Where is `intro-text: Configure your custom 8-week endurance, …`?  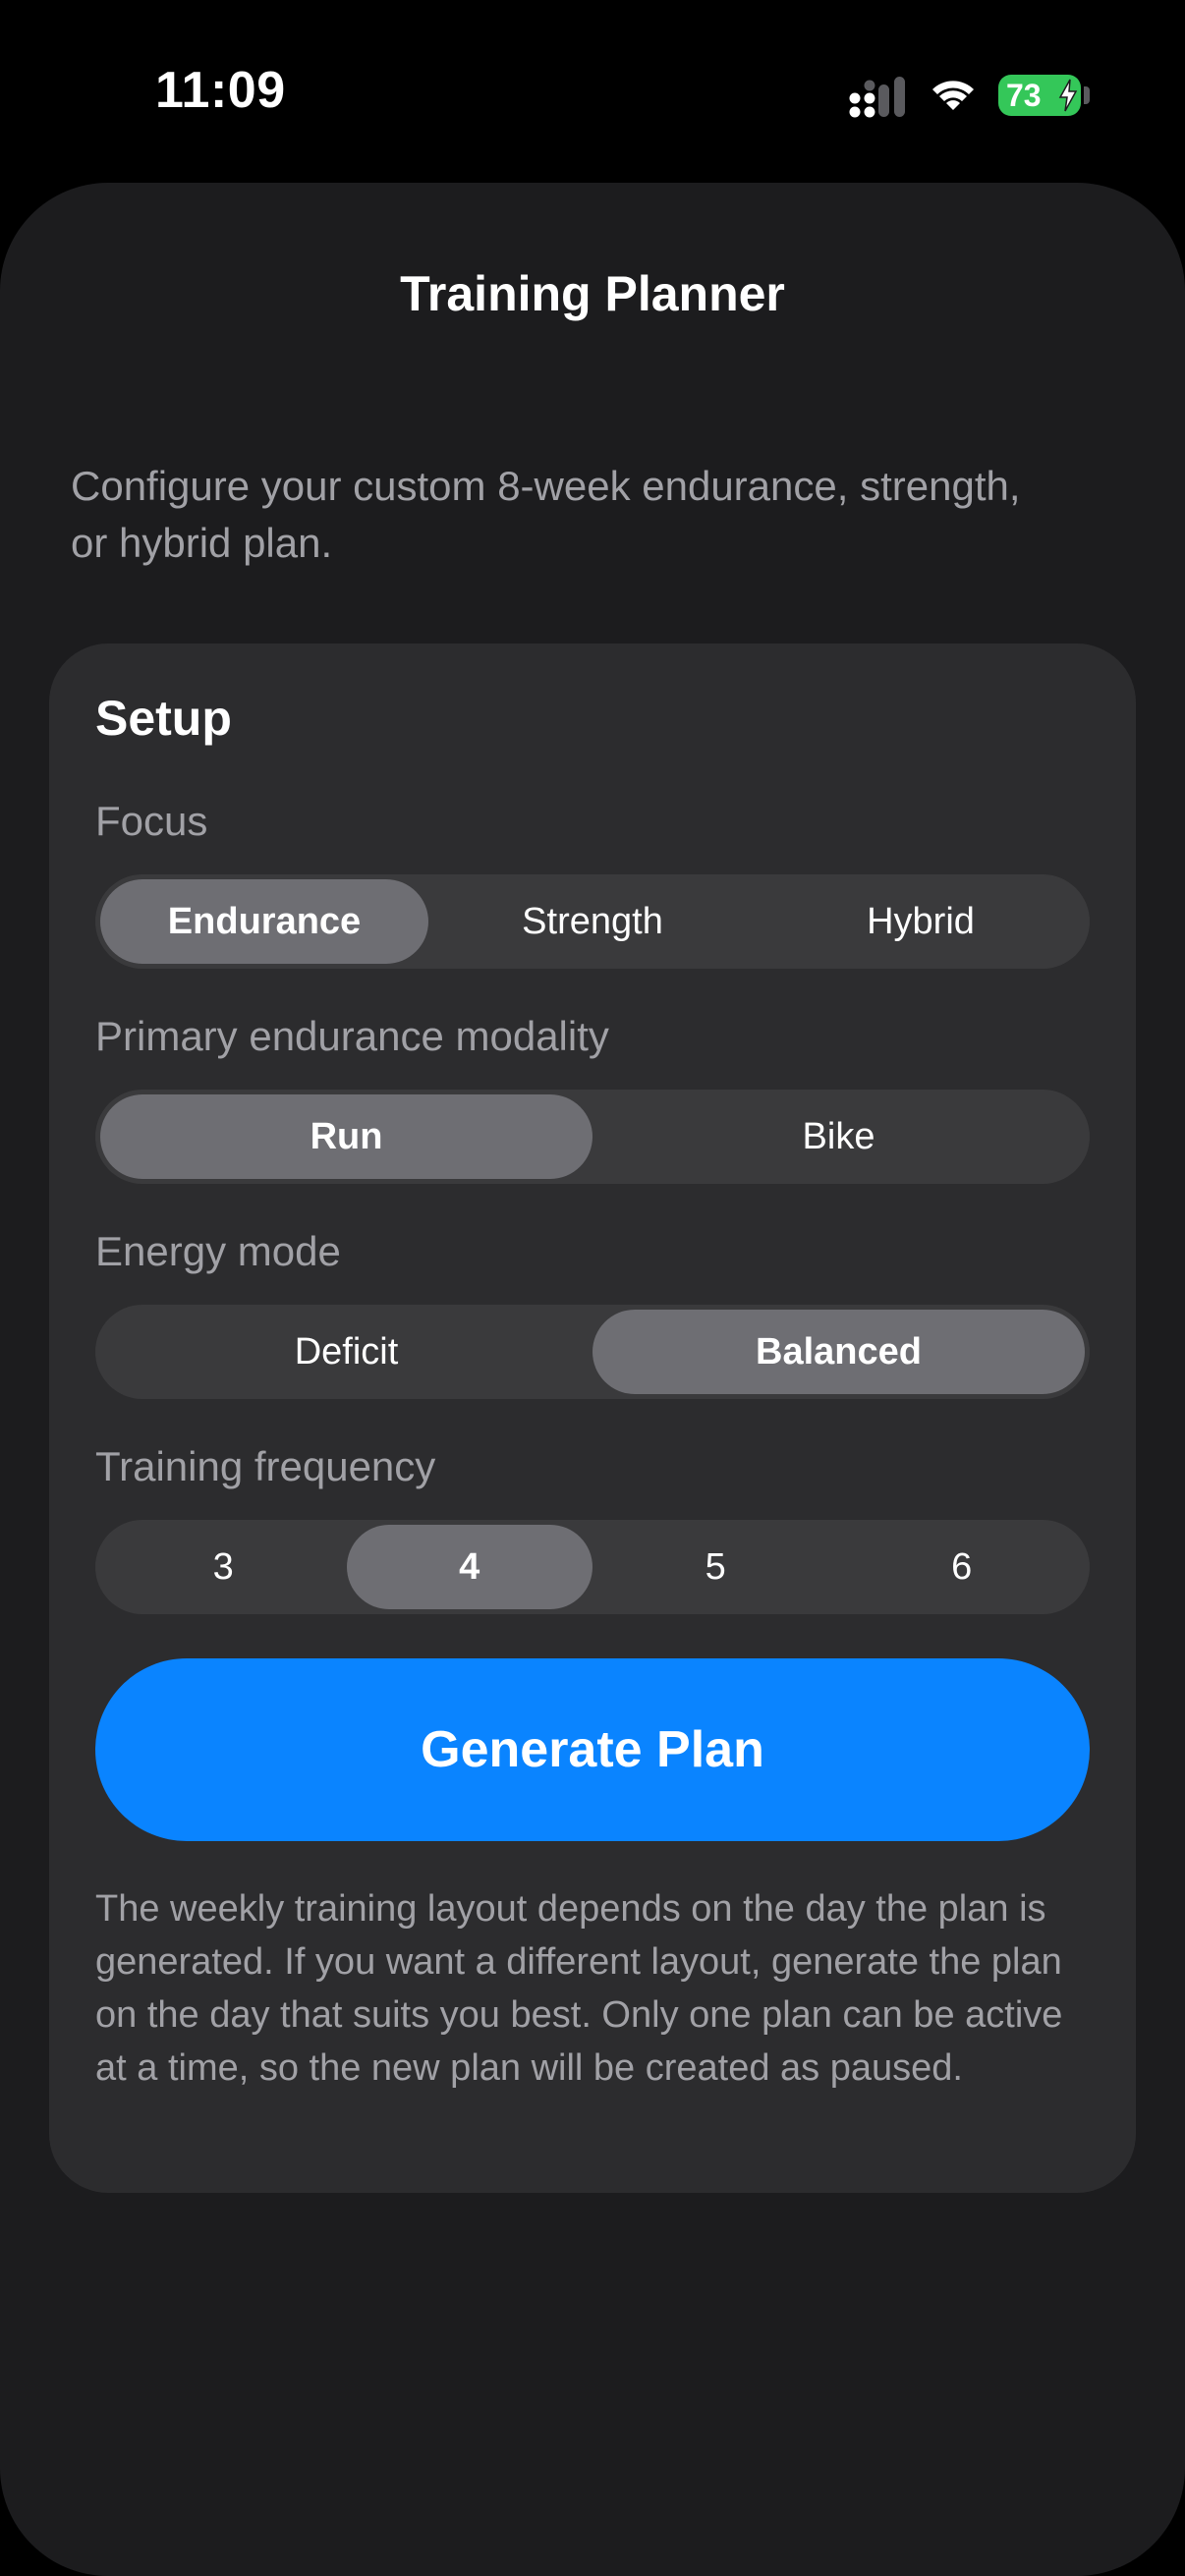
intro-text: Configure your custom 8-week endurance, … is located at coordinates (546, 514).